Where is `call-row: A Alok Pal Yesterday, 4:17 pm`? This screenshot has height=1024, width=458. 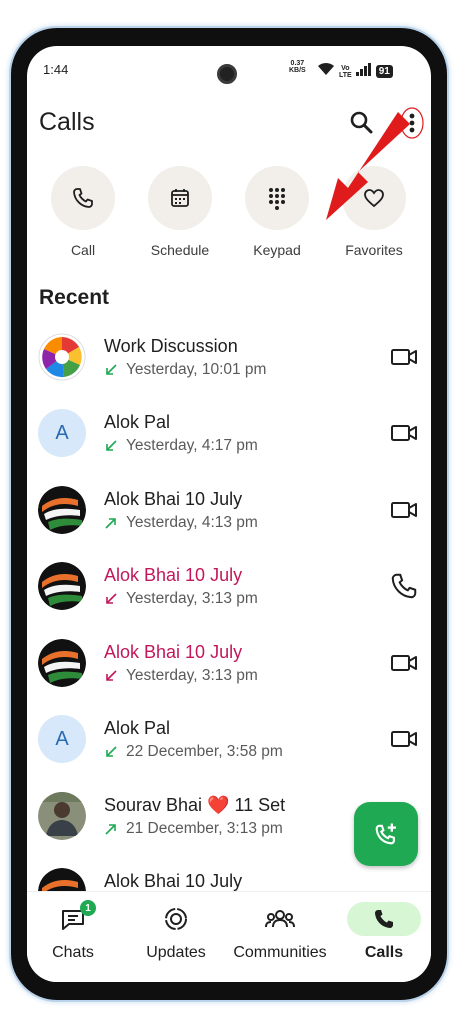 call-row: A Alok Pal Yesterday, 4:17 pm is located at coordinates (229, 440).